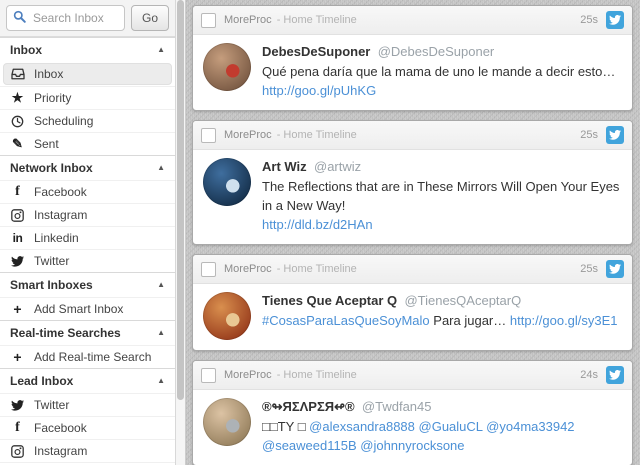 The height and width of the screenshot is (465, 640). I want to click on sidebar-item-label: Scheduling, so click(64, 121).